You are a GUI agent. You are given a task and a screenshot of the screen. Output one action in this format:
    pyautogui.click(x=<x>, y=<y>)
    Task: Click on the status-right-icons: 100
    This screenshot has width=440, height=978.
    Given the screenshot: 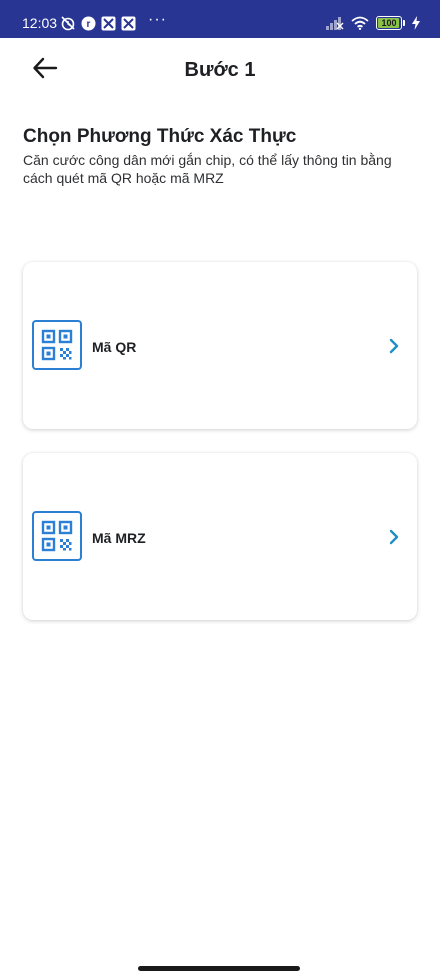 What is the action you would take?
    pyautogui.click(x=373, y=23)
    